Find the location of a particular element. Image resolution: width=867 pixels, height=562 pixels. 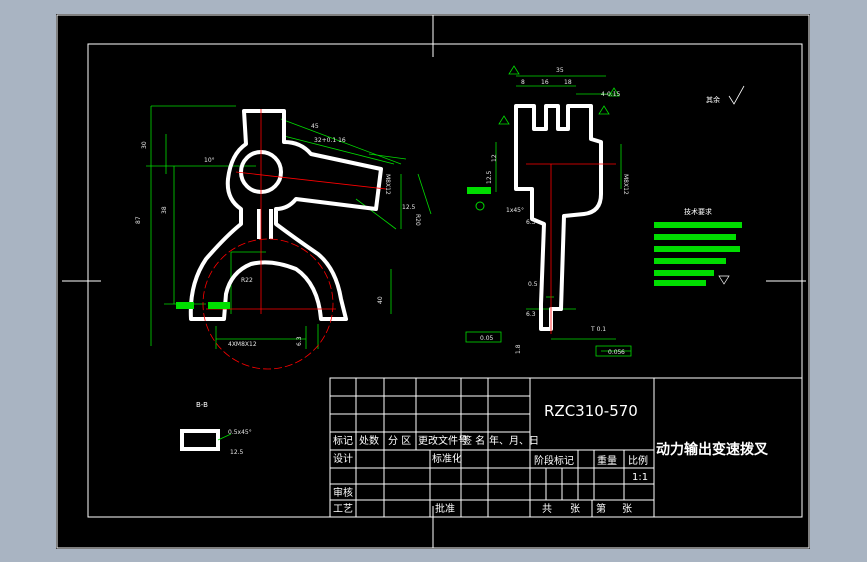

svg-text: 6 is located at coordinates (623, 352).